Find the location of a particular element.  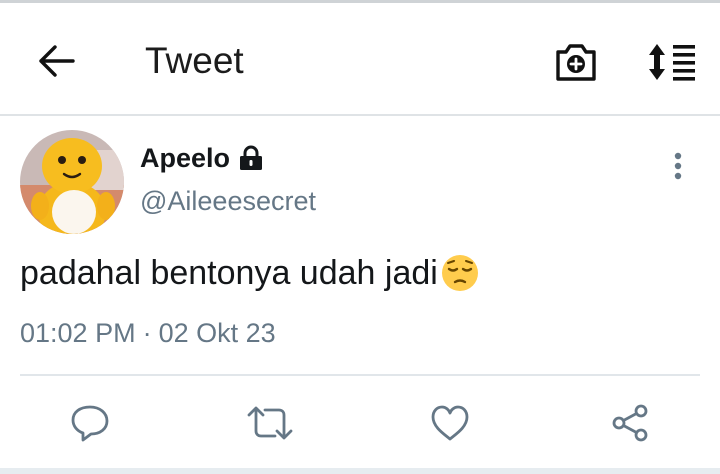

sort-button is located at coordinates (672, 62).